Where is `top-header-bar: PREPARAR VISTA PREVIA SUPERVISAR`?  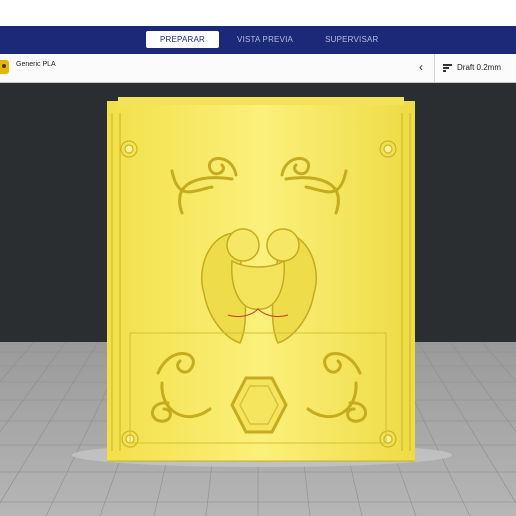 top-header-bar: PREPARAR VISTA PREVIA SUPERVISAR is located at coordinates (258, 40).